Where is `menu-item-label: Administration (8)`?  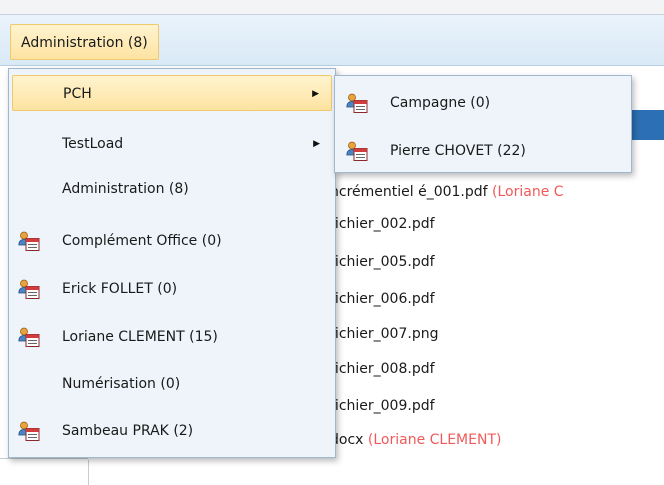
menu-item-label: Administration (8) is located at coordinates (125, 189).